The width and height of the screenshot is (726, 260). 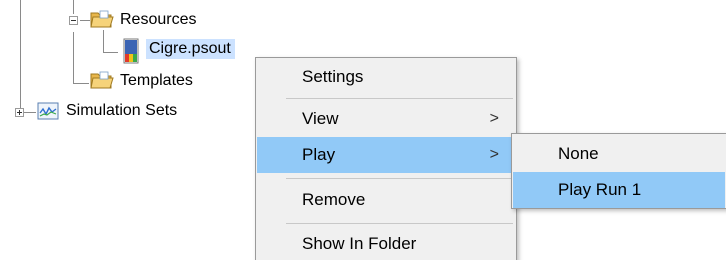 What do you see at coordinates (131, 51) in the screenshot?
I see `psout-file-icon` at bounding box center [131, 51].